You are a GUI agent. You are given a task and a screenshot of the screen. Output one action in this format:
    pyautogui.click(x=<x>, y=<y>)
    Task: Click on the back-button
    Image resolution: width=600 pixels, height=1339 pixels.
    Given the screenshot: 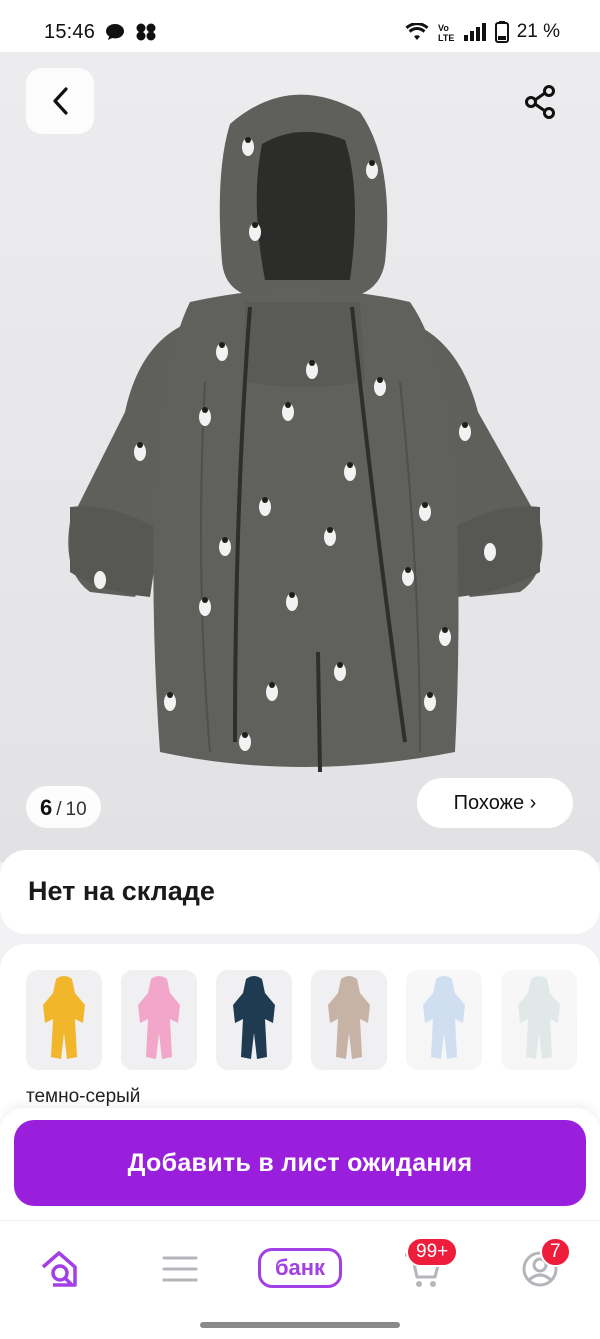 What is the action you would take?
    pyautogui.click(x=60, y=101)
    